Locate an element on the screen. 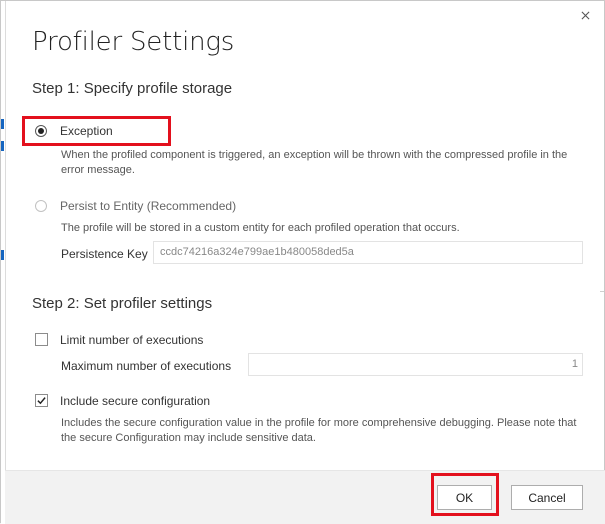  step1-heading: Step 1: Specify profile storage is located at coordinates (132, 88).